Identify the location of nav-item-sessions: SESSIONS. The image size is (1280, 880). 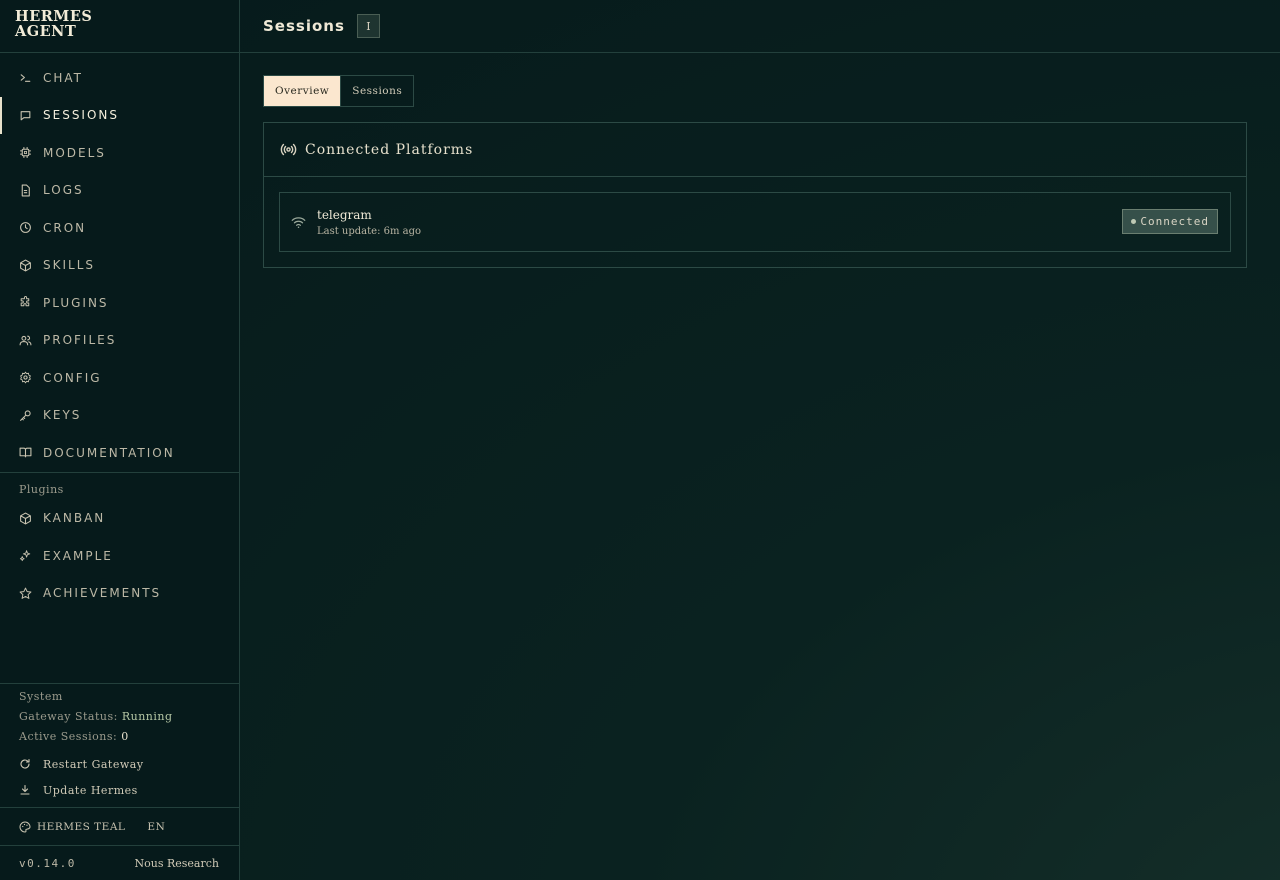
(119, 115).